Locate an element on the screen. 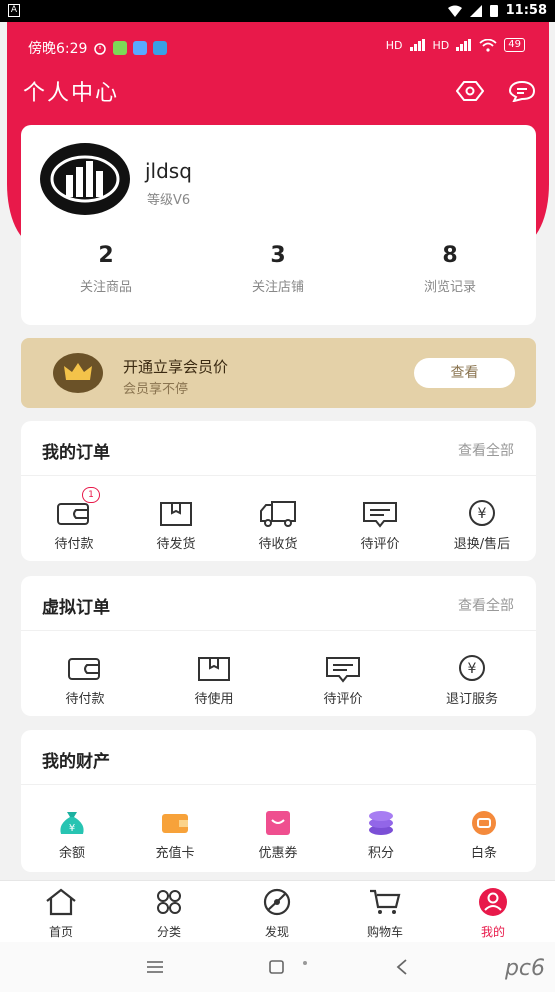 The width and height of the screenshot is (555, 992). member-level: 等级V6 is located at coordinates (169, 200).